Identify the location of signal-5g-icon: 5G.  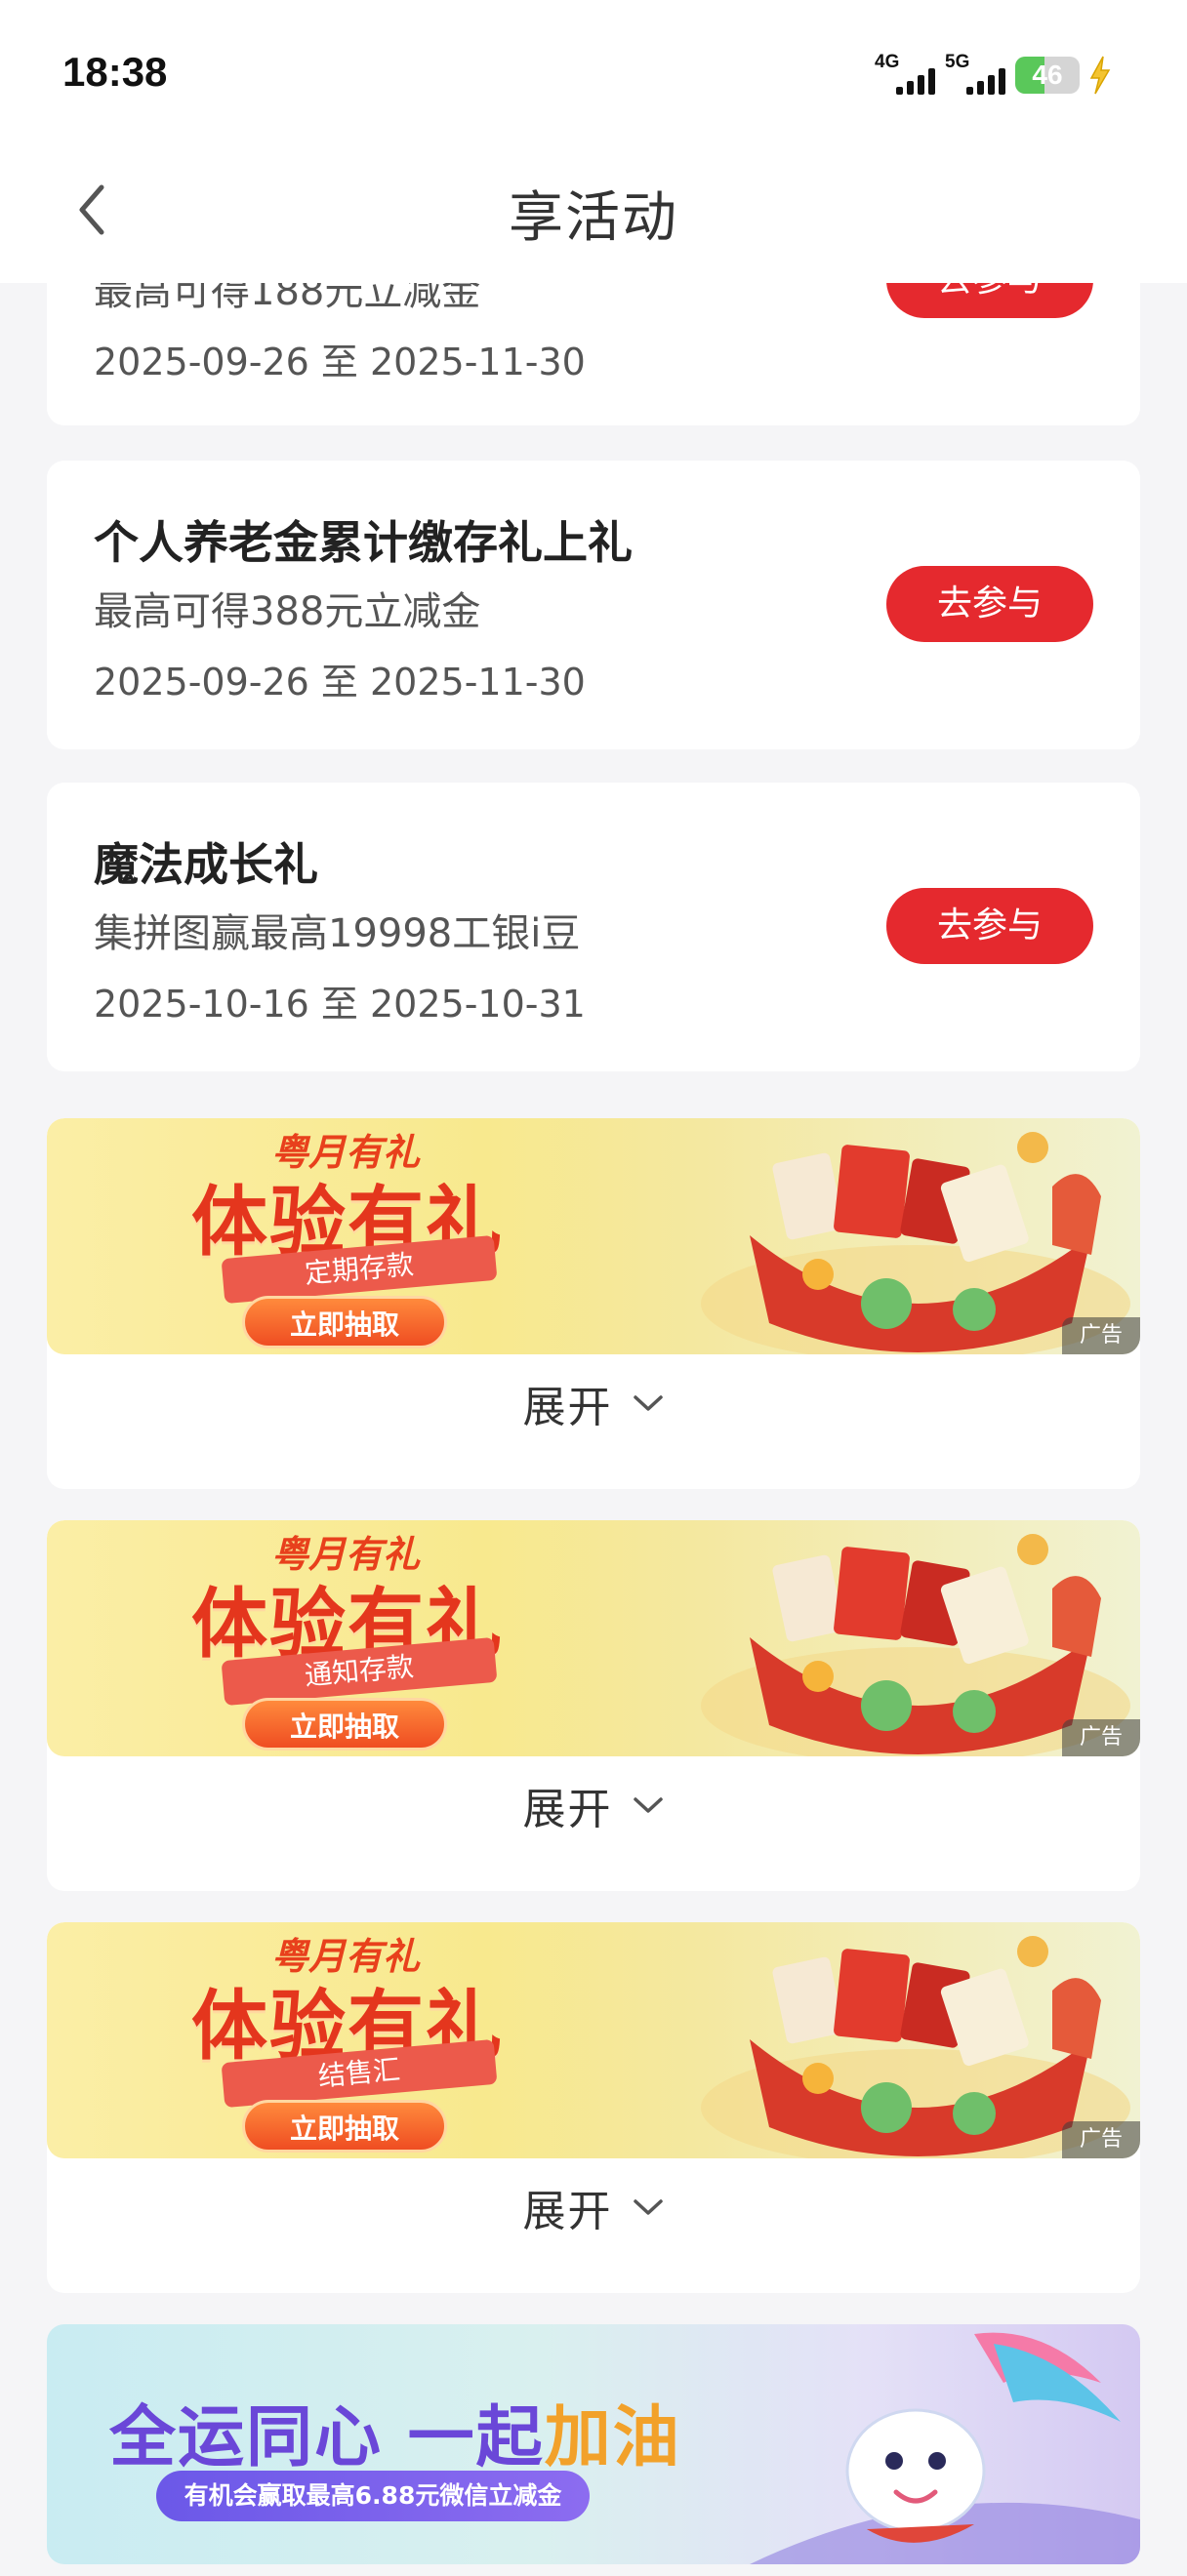
(976, 73).